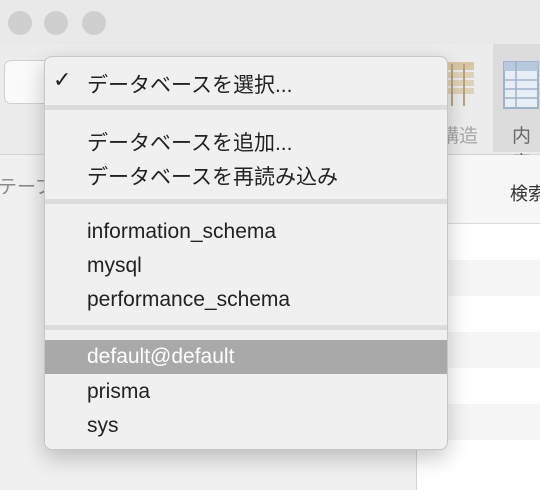 This screenshot has width=540, height=490. I want to click on menu-item-database: performance_schema, so click(246, 300).